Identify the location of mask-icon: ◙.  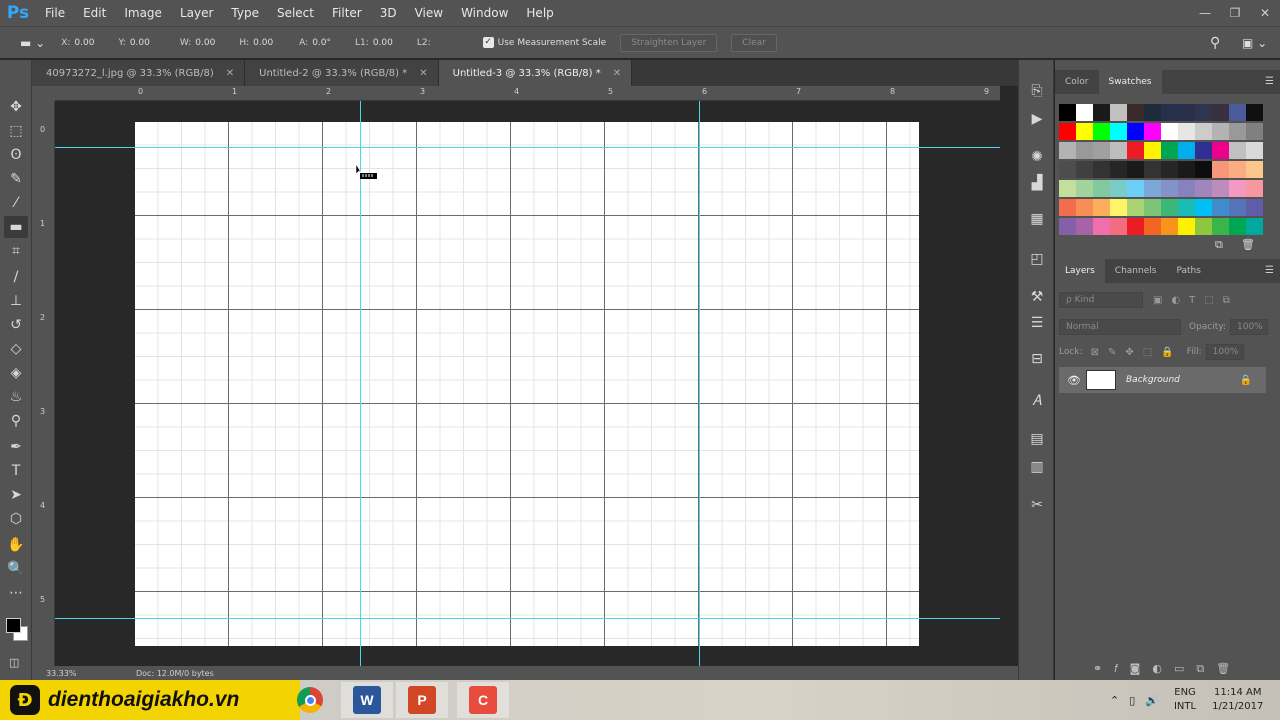
(1141, 668).